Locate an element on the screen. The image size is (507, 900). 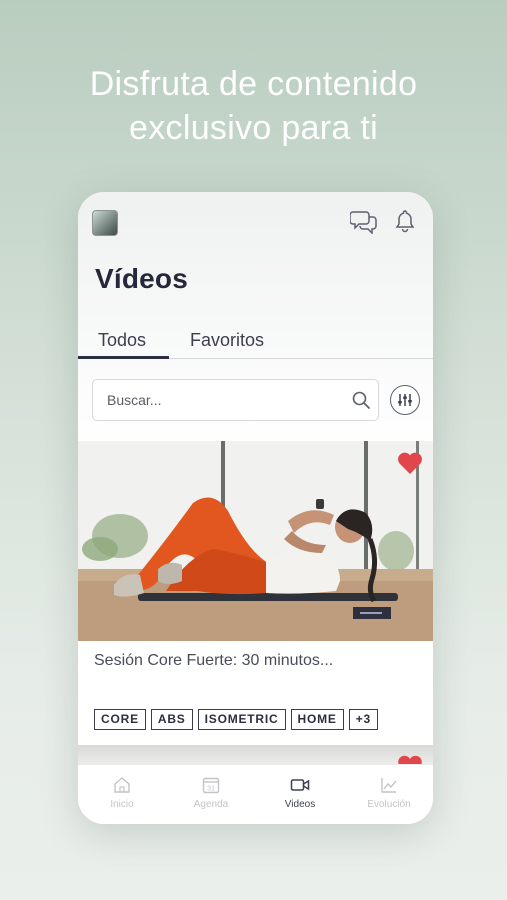
sliders-icon is located at coordinates (405, 400).